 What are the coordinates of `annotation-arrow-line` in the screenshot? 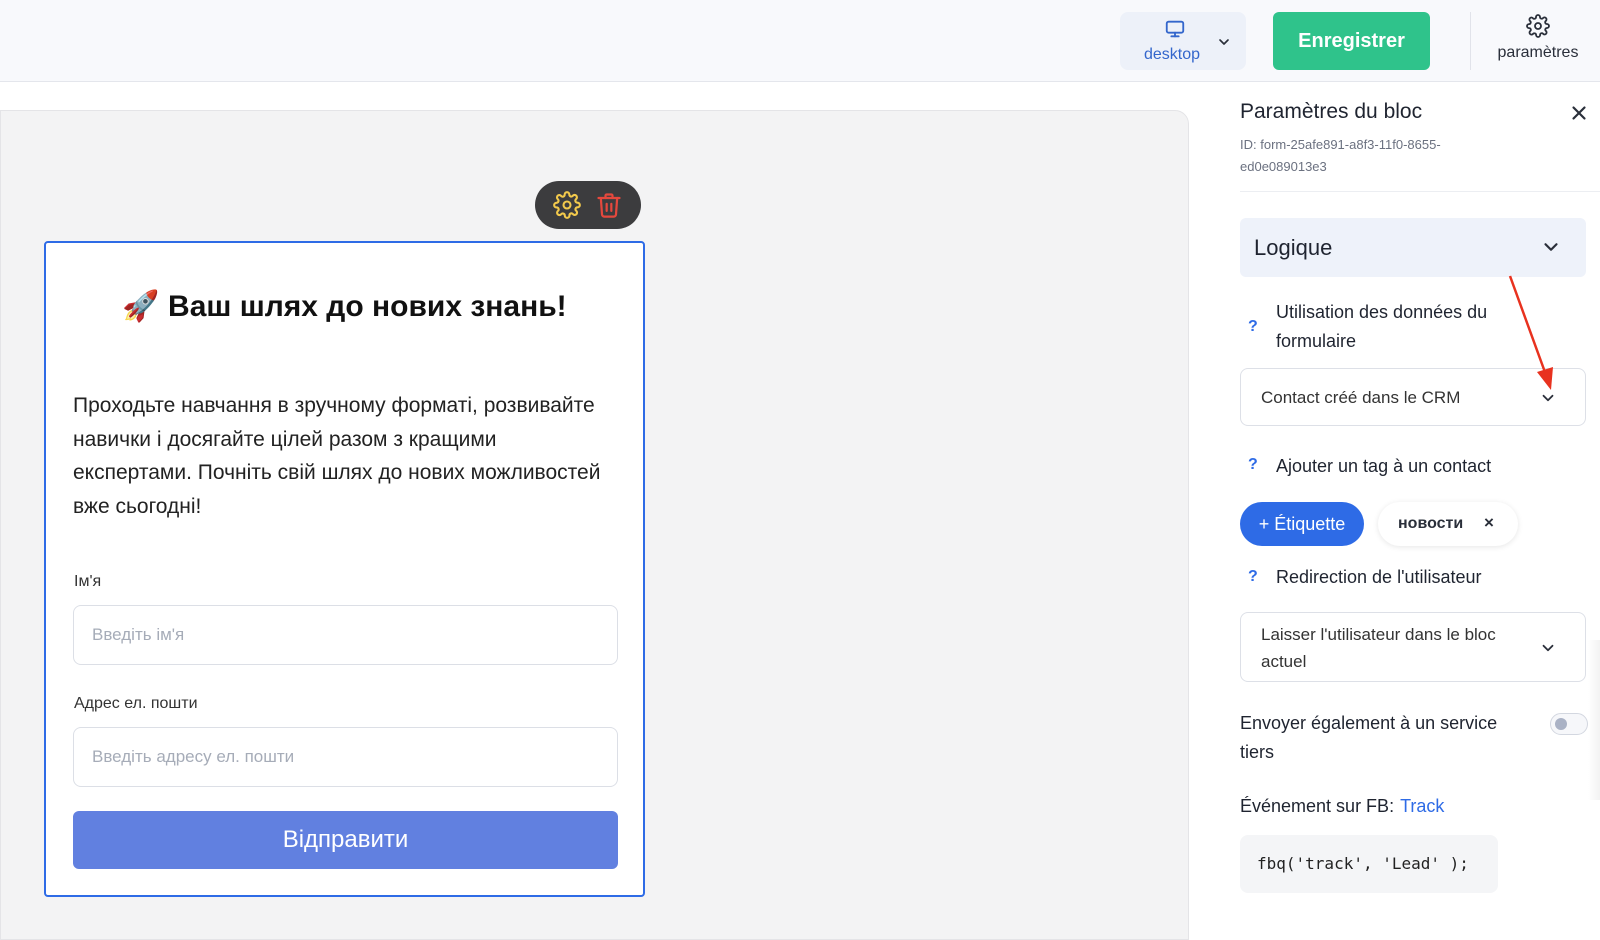 It's located at (1528, 325).